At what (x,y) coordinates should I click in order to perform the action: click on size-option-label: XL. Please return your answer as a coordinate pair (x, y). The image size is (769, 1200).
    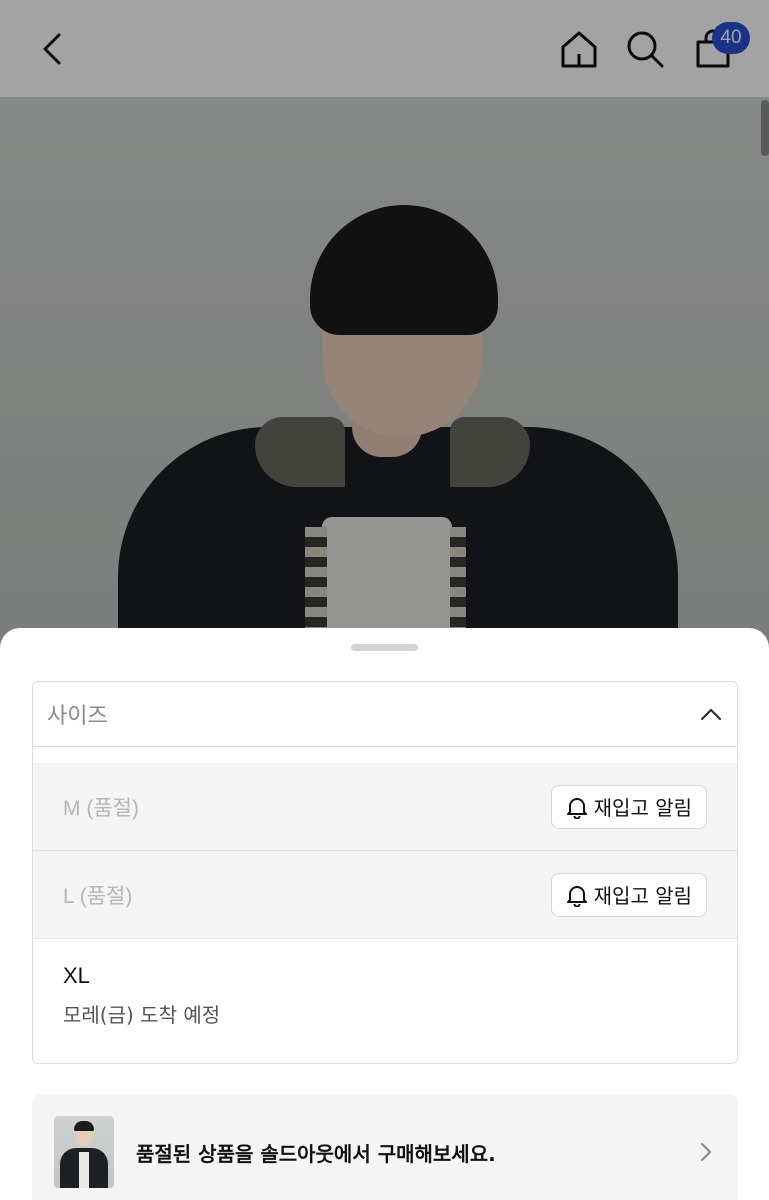
    Looking at the image, I should click on (76, 975).